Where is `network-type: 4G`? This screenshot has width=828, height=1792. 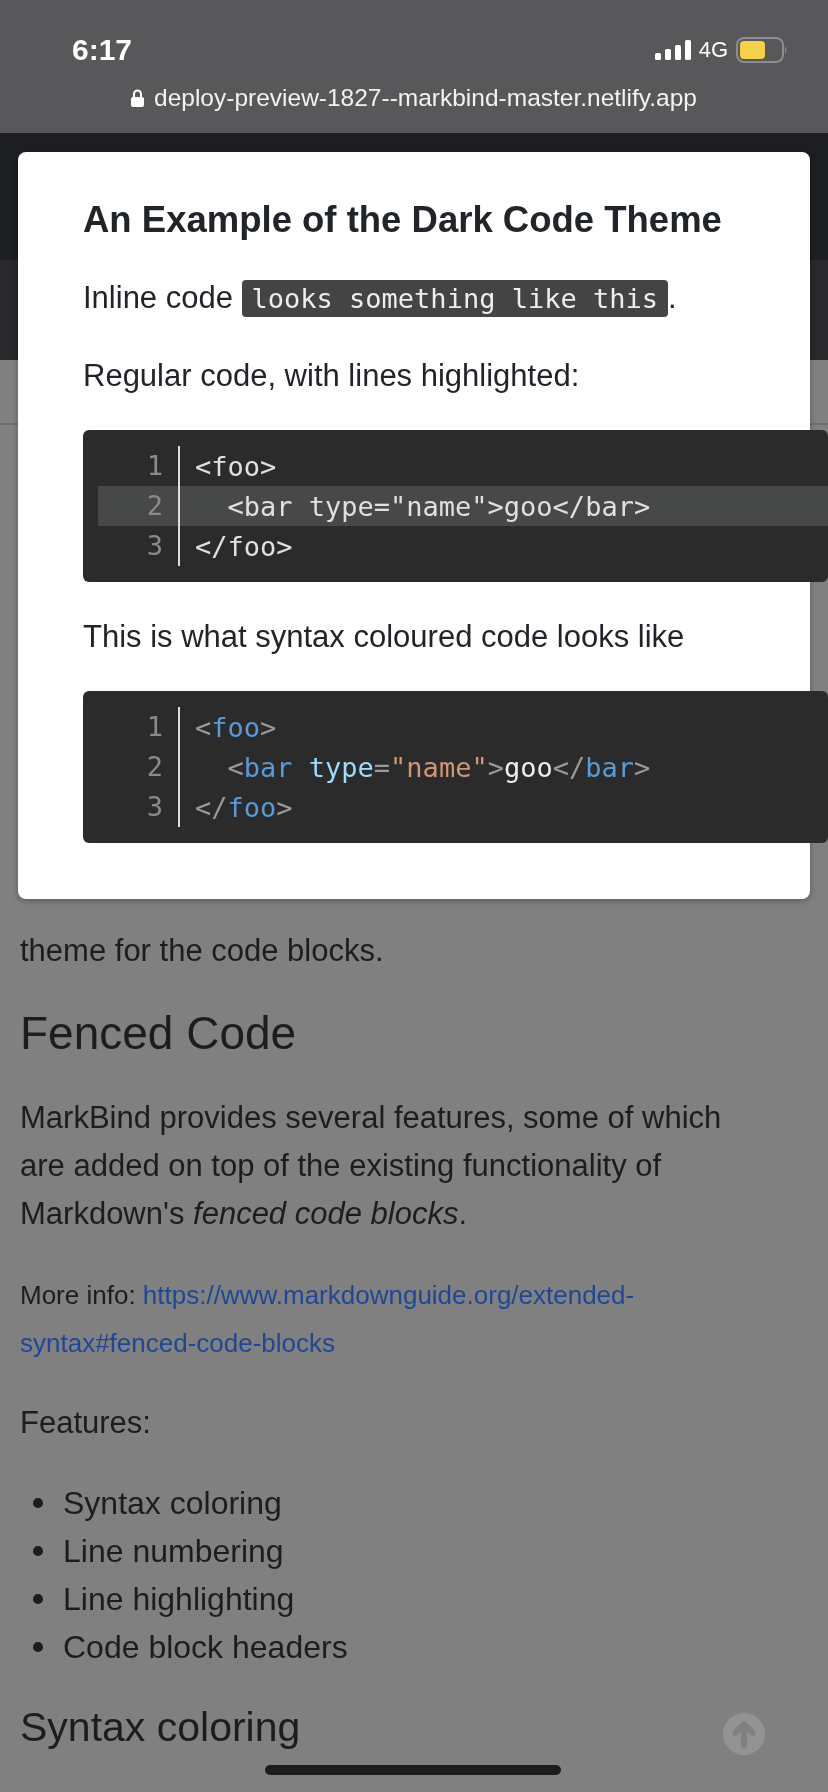
network-type: 4G is located at coordinates (713, 50).